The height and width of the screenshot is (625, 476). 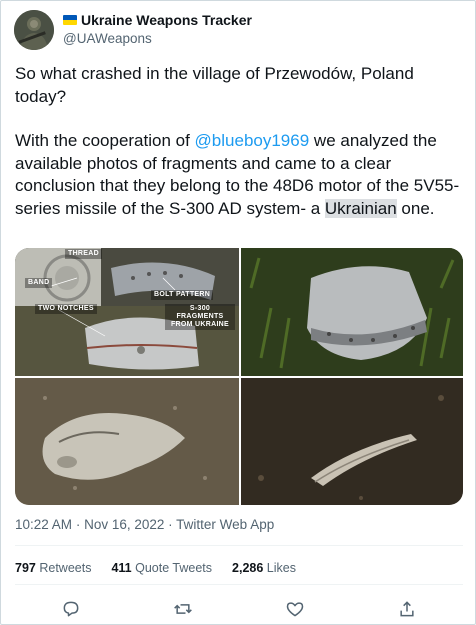 What do you see at coordinates (200, 317) in the screenshot?
I see `annotation-fragments: S-300 FRAGMENTS FROM UKRAINE` at bounding box center [200, 317].